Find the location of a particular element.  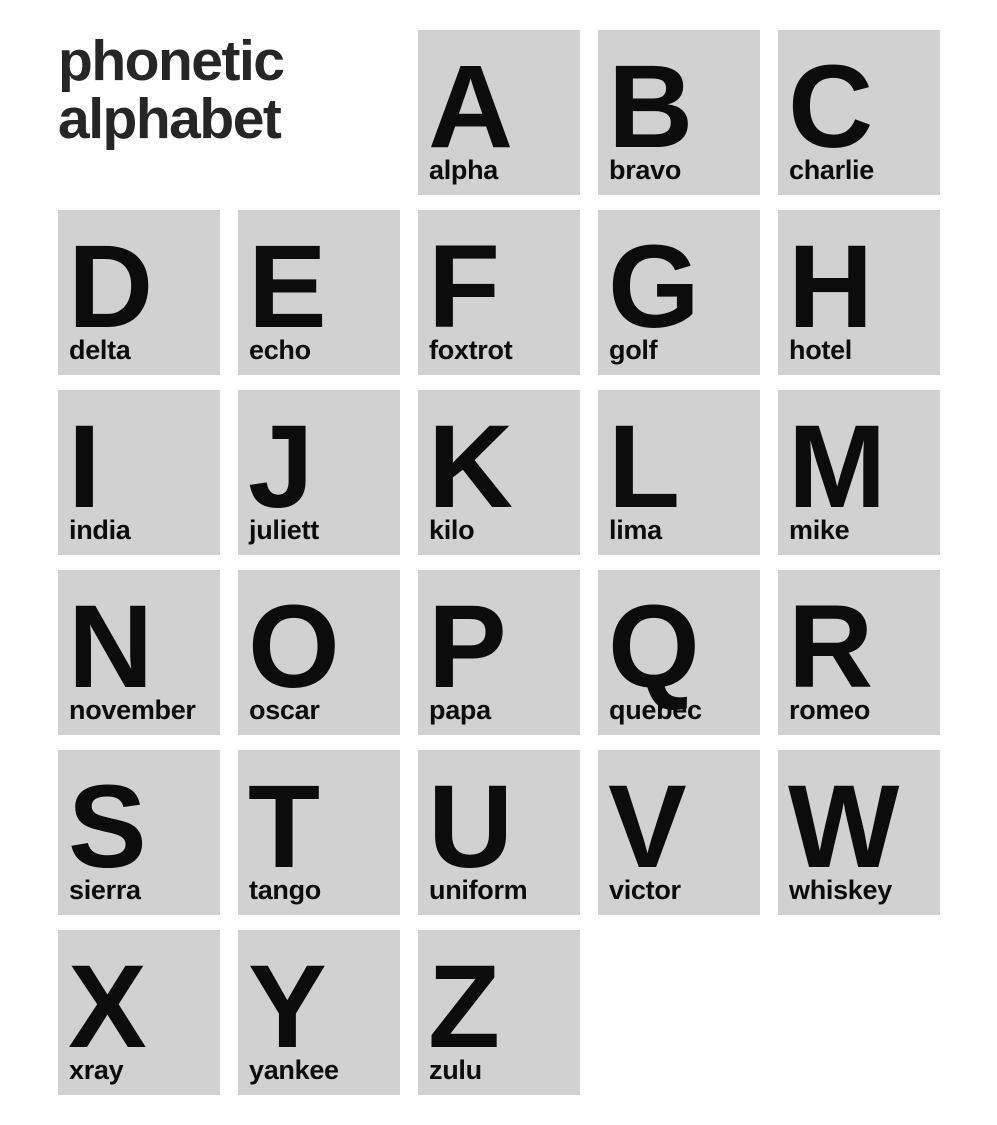

cell-codeword: sierra is located at coordinates (105, 890).